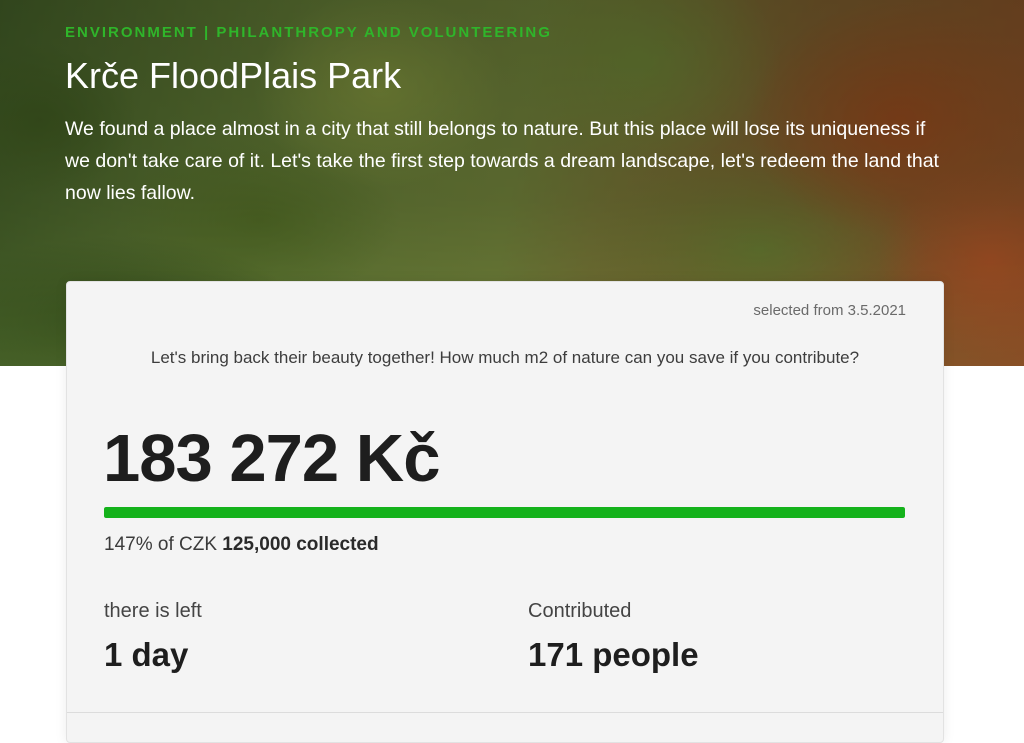 The image size is (1024, 743). Describe the element at coordinates (163, 544) in the screenshot. I see `progress-percent: 147% of CZK` at that location.